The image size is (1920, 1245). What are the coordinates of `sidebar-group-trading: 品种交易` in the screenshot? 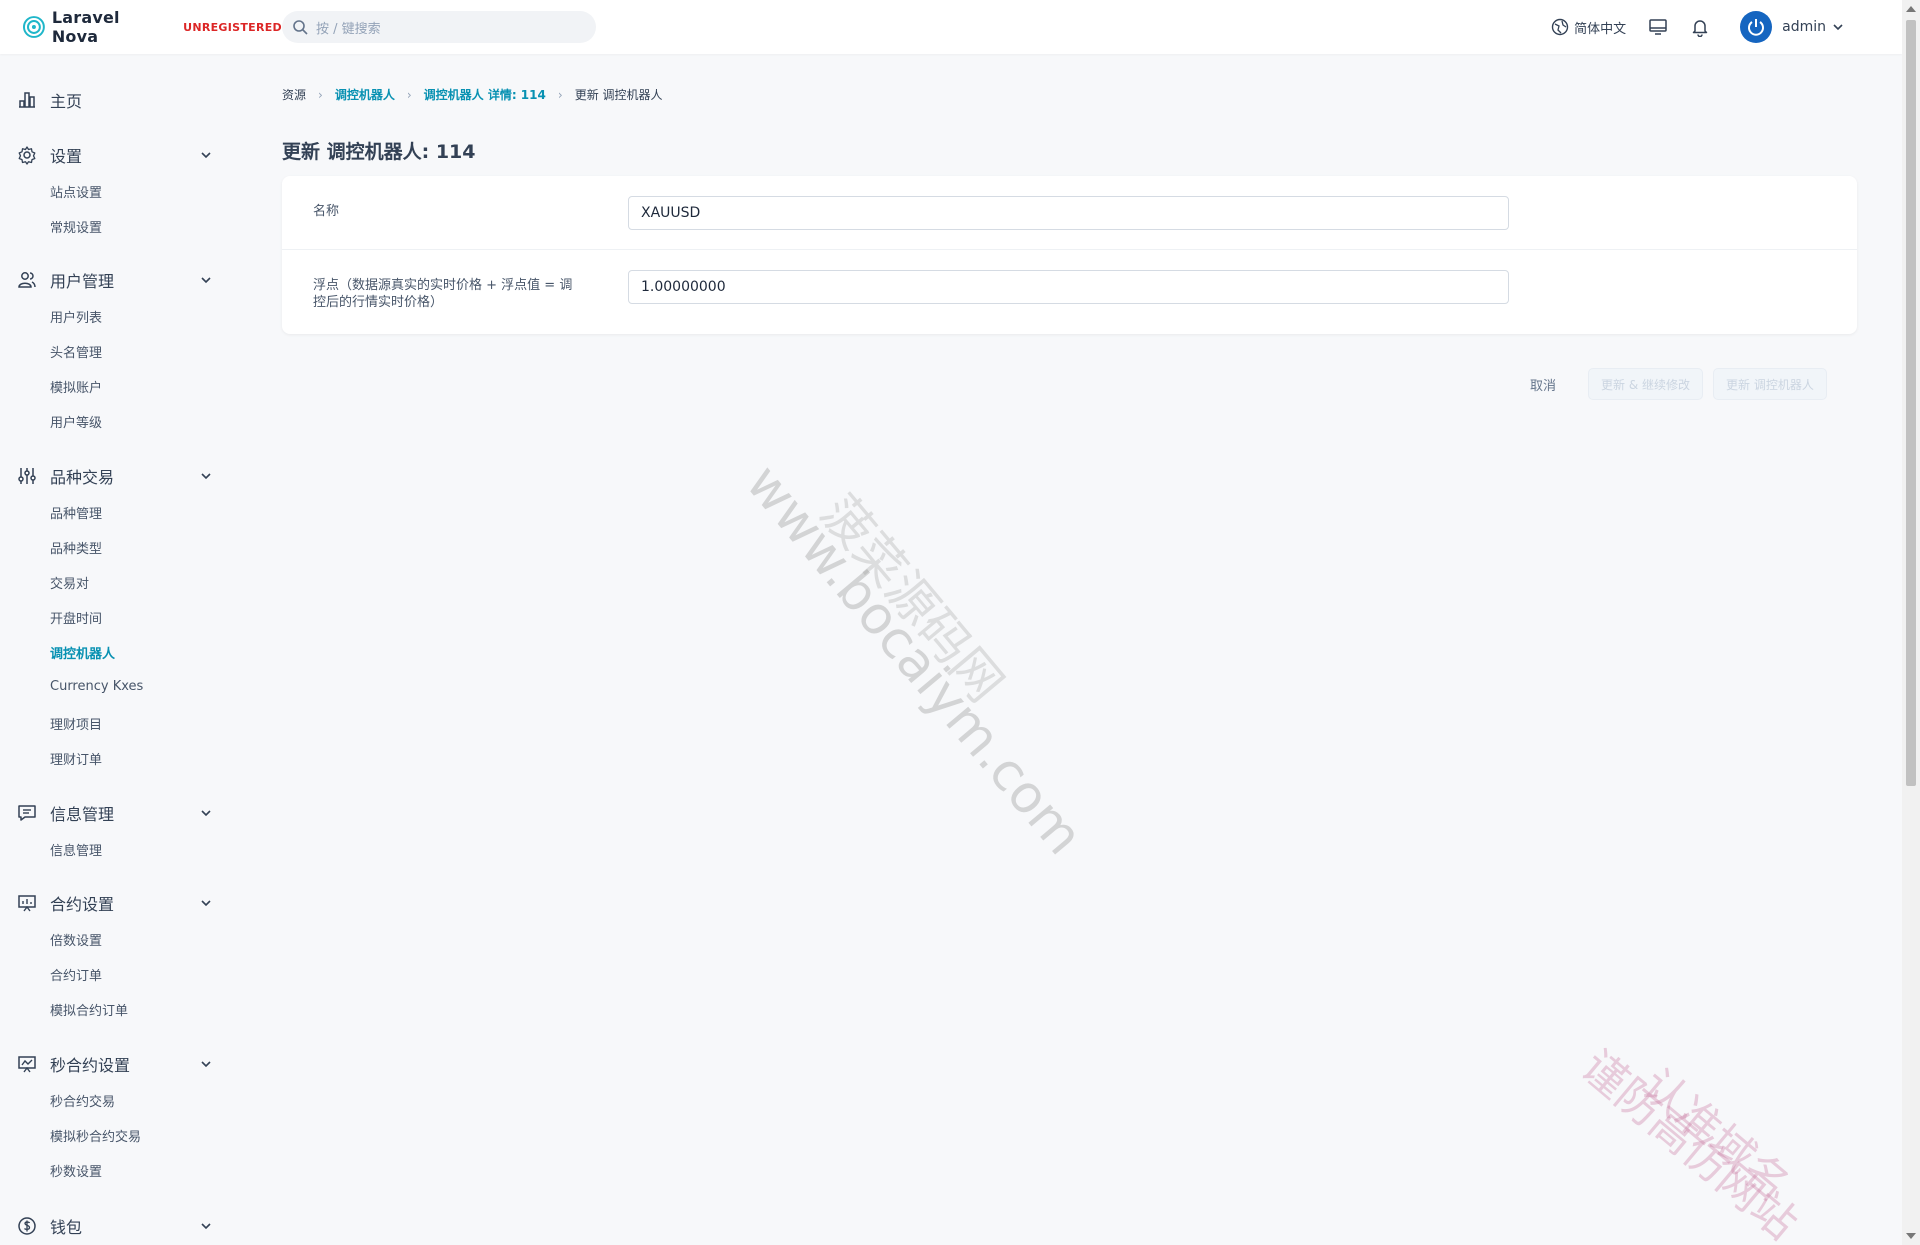 It's located at (120, 476).